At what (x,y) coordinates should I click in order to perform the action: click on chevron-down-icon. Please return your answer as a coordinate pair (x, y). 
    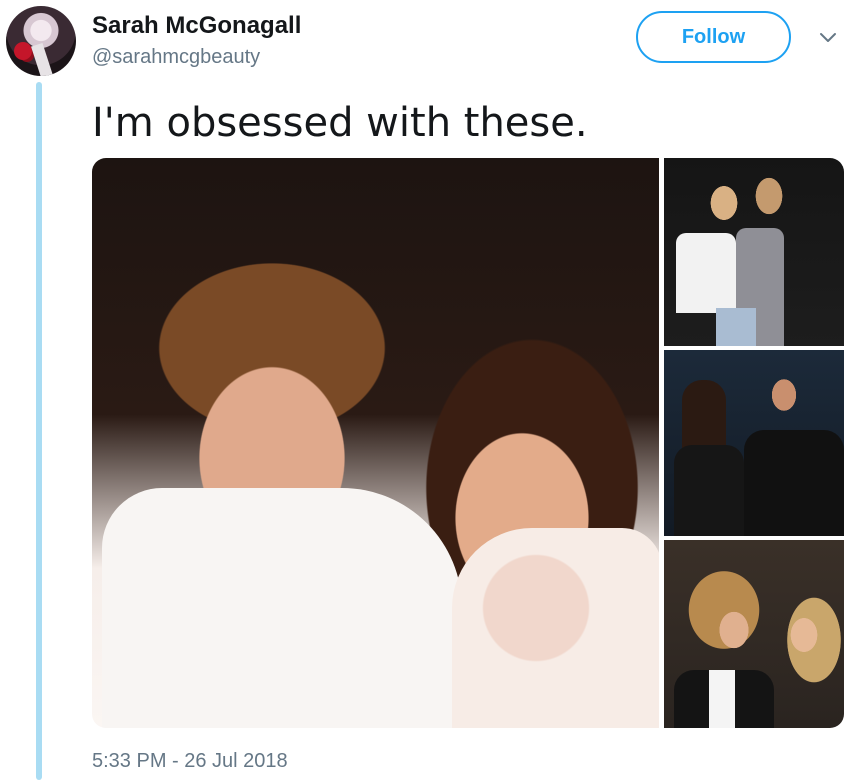
    Looking at the image, I should click on (828, 38).